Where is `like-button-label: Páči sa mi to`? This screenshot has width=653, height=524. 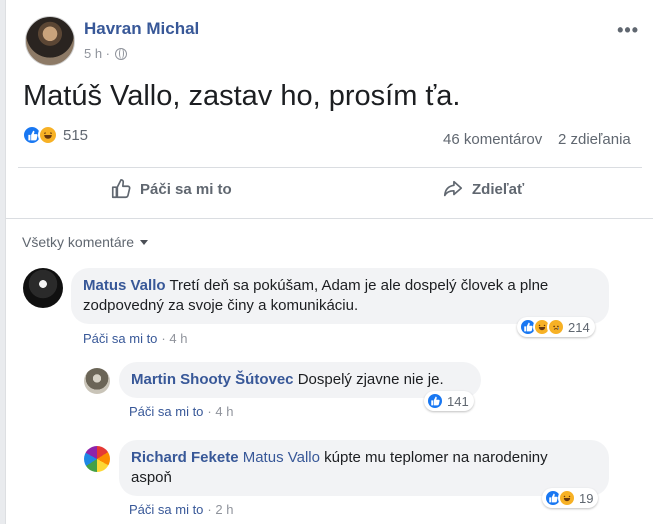
like-button-label: Páči sa mi to is located at coordinates (186, 189).